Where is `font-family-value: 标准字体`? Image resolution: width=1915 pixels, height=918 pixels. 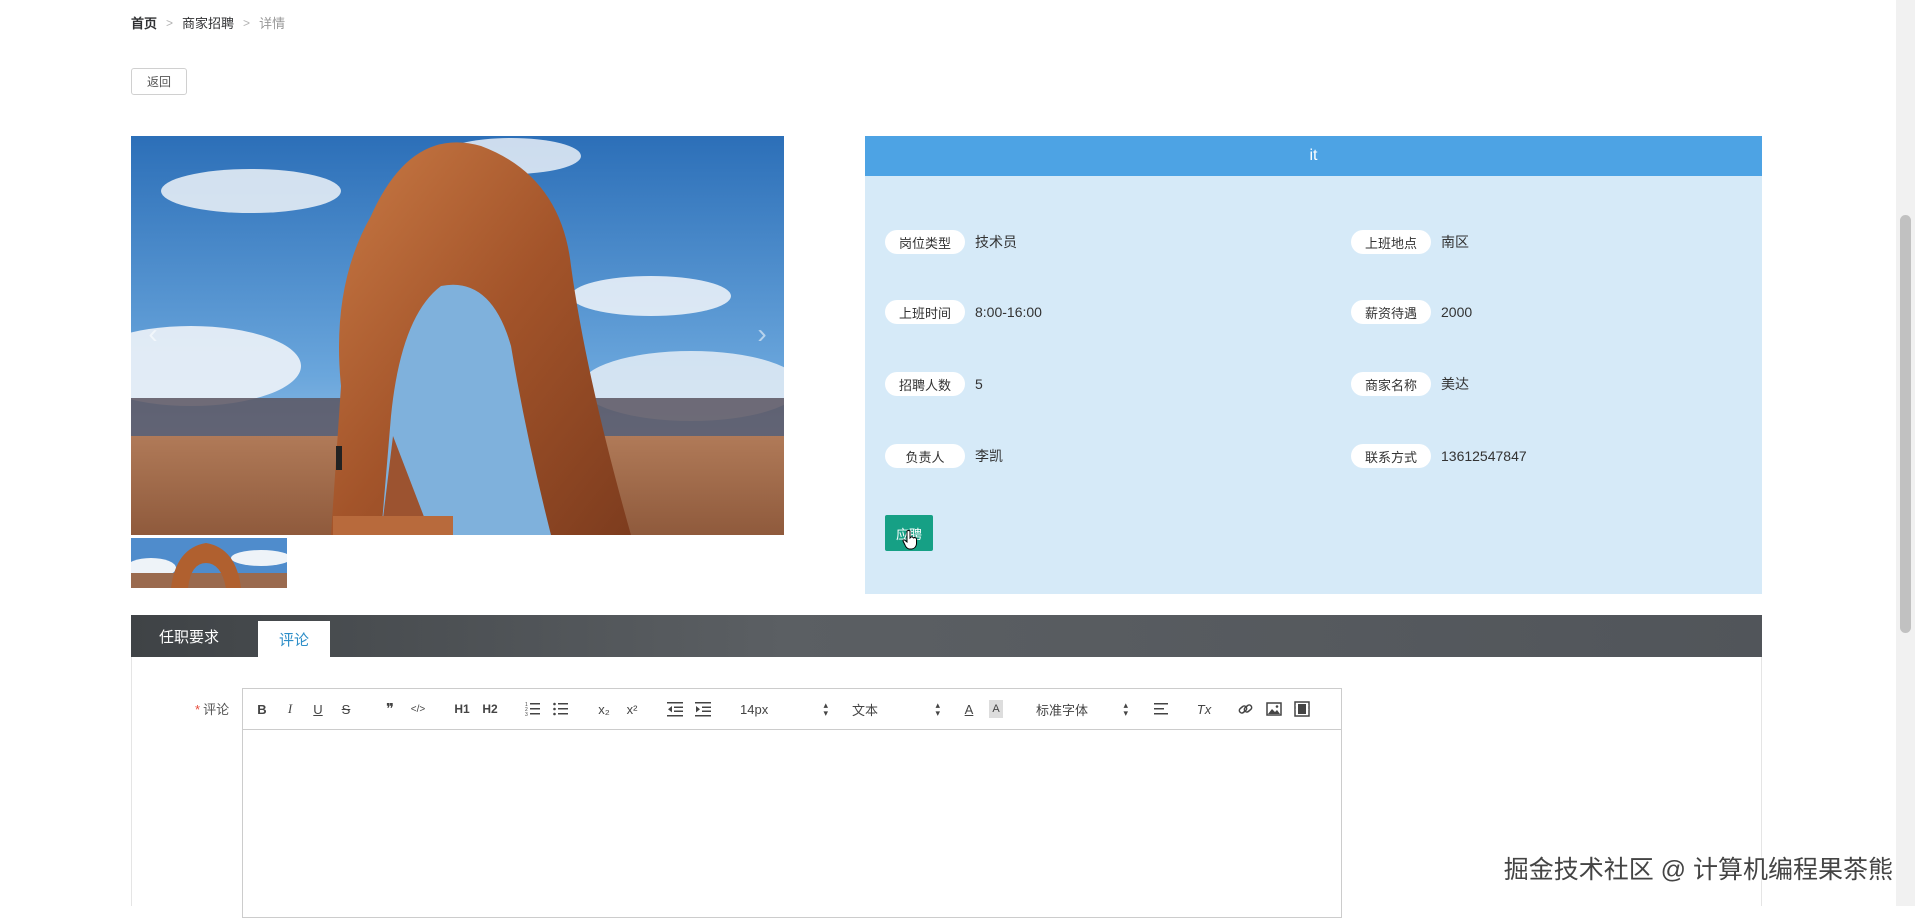 font-family-value: 标准字体 is located at coordinates (1062, 710).